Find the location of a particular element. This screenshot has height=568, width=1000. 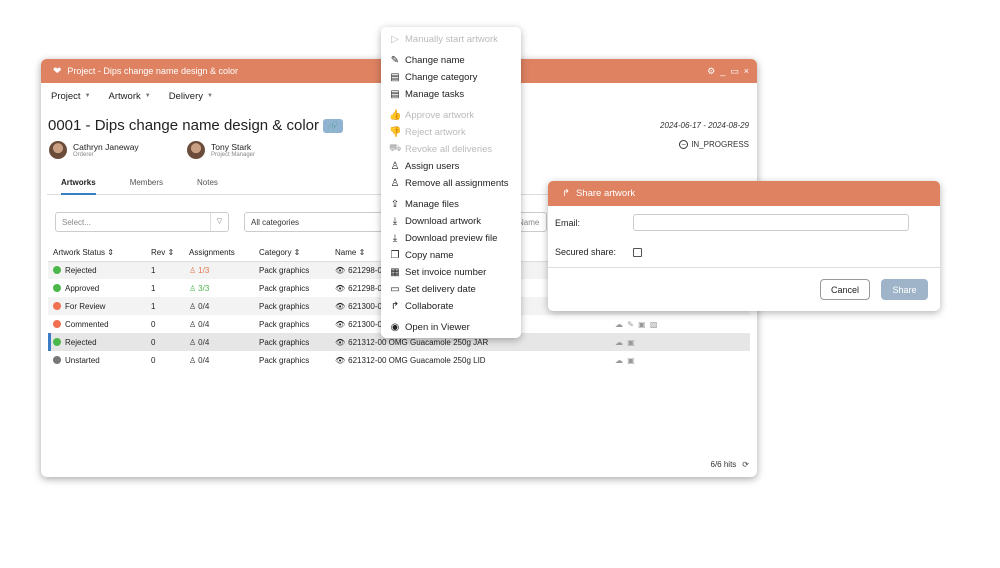

menu-item-collaborate: ↱ Collaborate is located at coordinates (451, 306).